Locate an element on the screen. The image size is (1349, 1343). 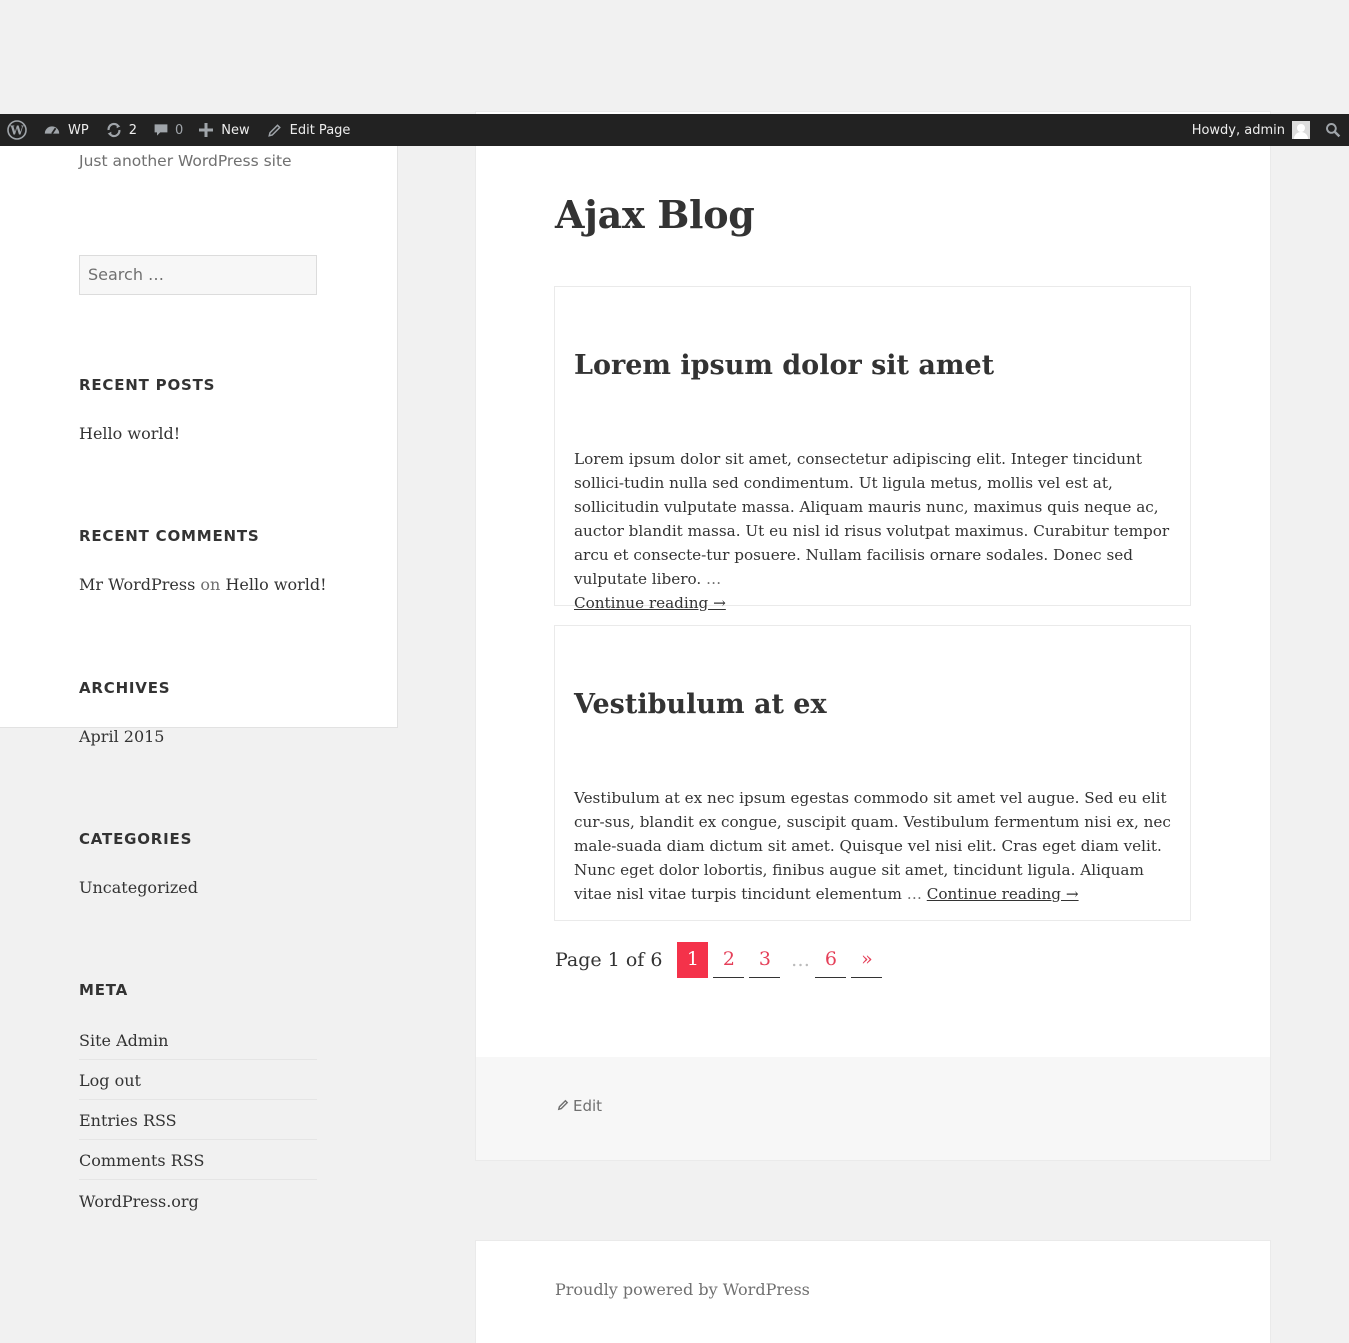
avatar is located at coordinates (1301, 130).